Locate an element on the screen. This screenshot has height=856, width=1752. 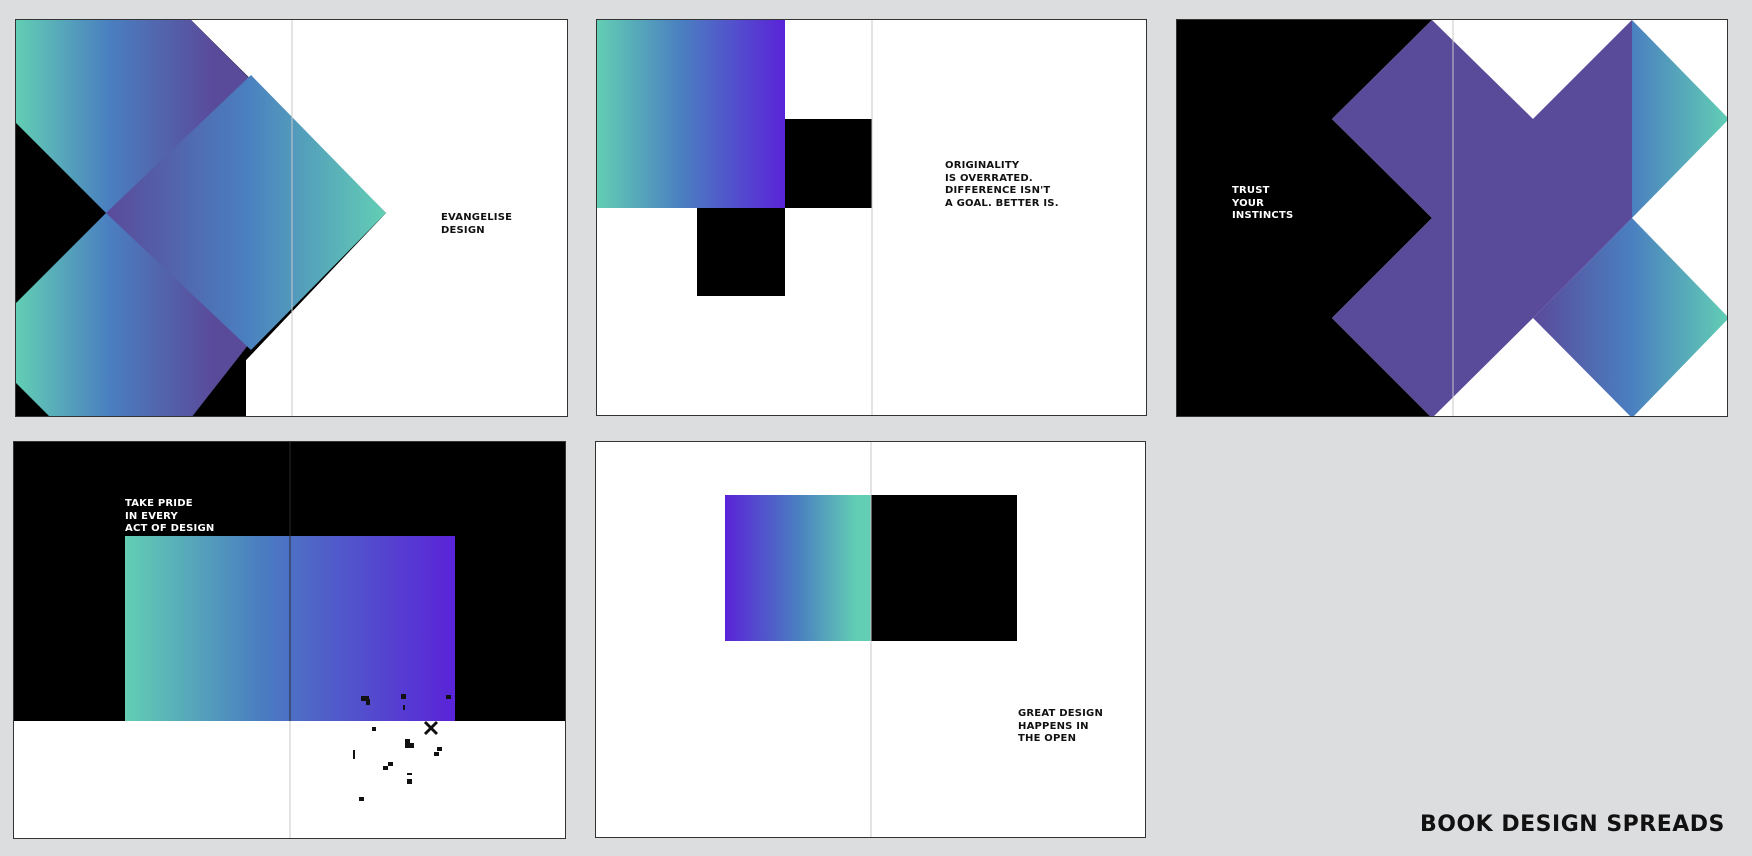
spread-evangelise-design: EVANGELISE DESIGN is located at coordinates (291, 218).